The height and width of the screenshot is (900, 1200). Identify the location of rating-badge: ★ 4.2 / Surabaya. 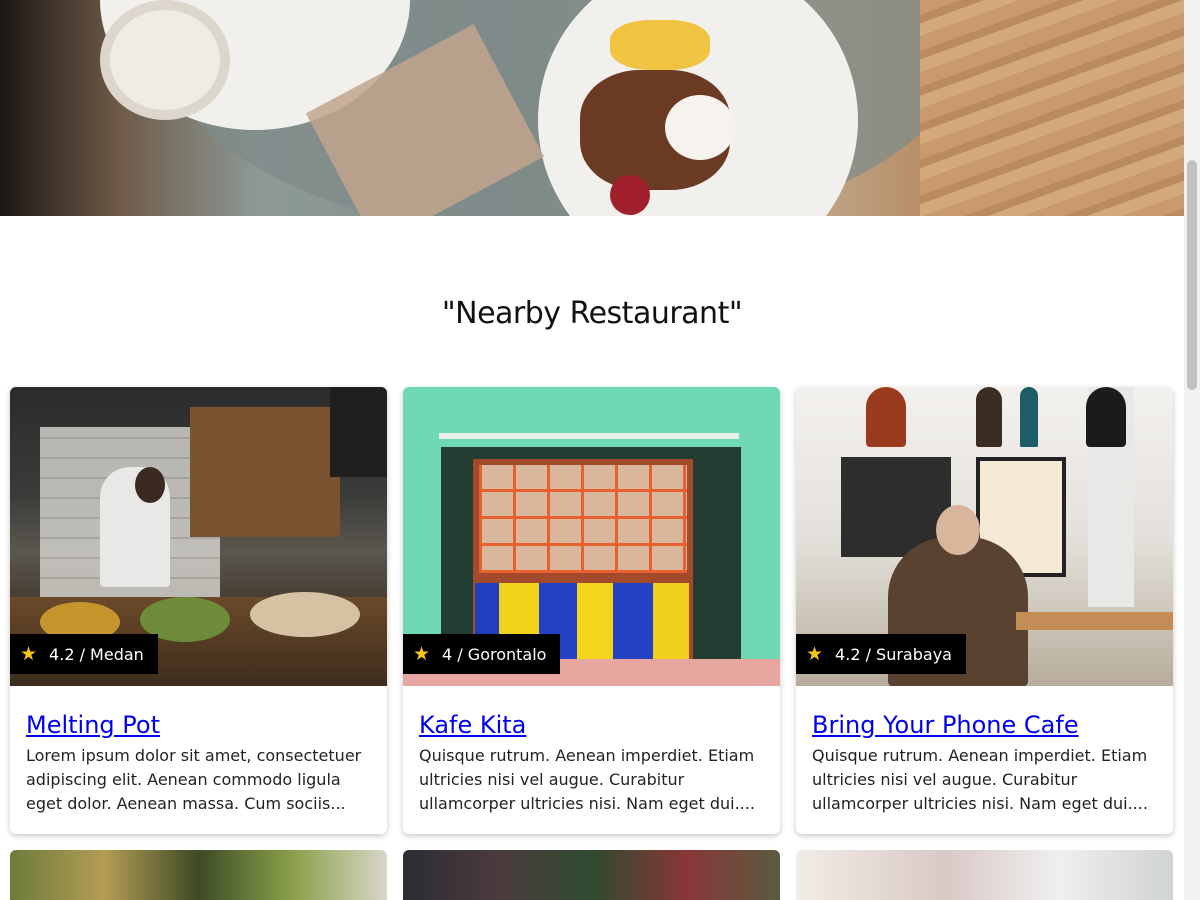
(881, 654).